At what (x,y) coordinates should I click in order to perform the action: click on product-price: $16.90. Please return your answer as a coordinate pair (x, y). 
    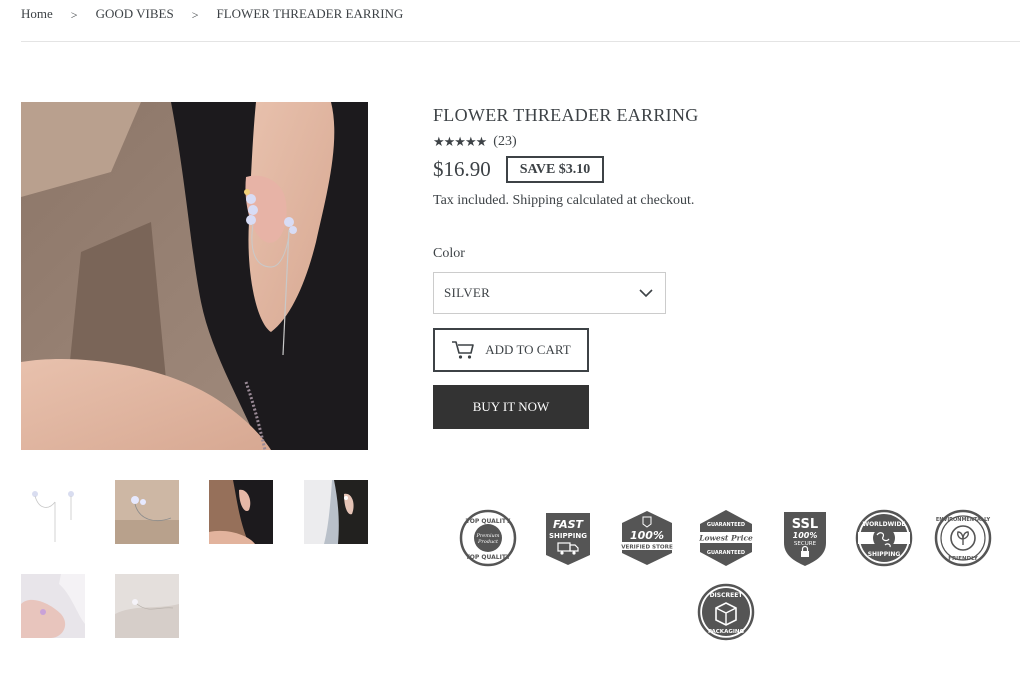
    Looking at the image, I should click on (462, 169).